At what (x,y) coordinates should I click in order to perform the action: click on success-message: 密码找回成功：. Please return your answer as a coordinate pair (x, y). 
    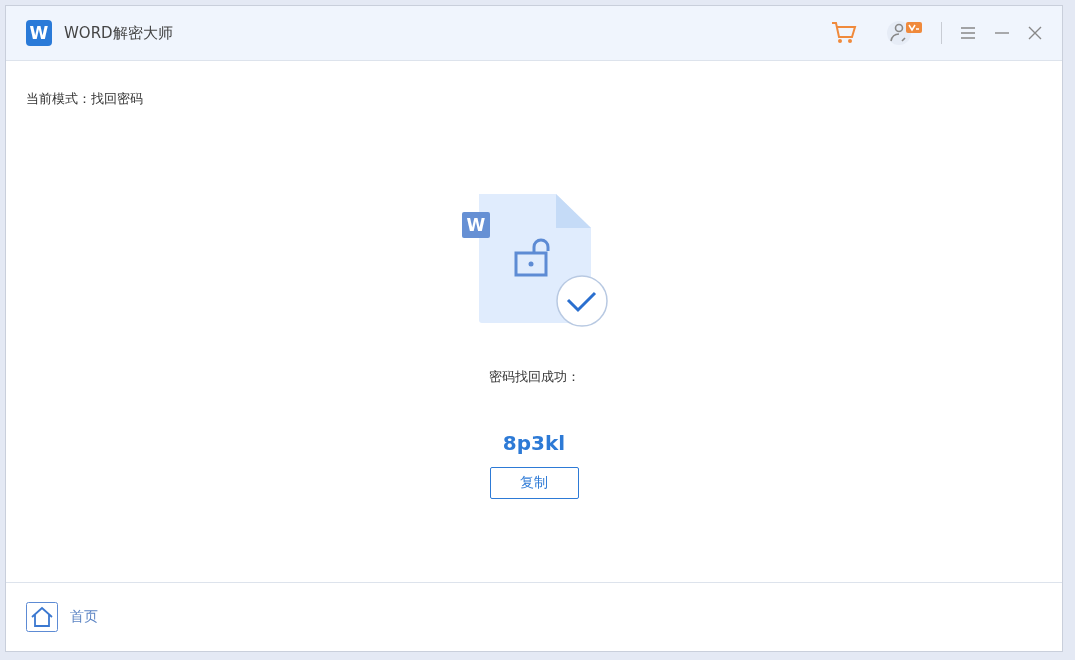
    Looking at the image, I should click on (534, 377).